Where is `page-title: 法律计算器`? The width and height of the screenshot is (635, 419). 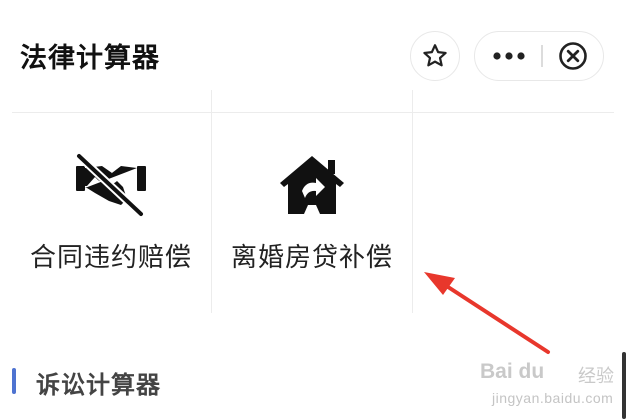 page-title: 法律计算器 is located at coordinates (90, 58).